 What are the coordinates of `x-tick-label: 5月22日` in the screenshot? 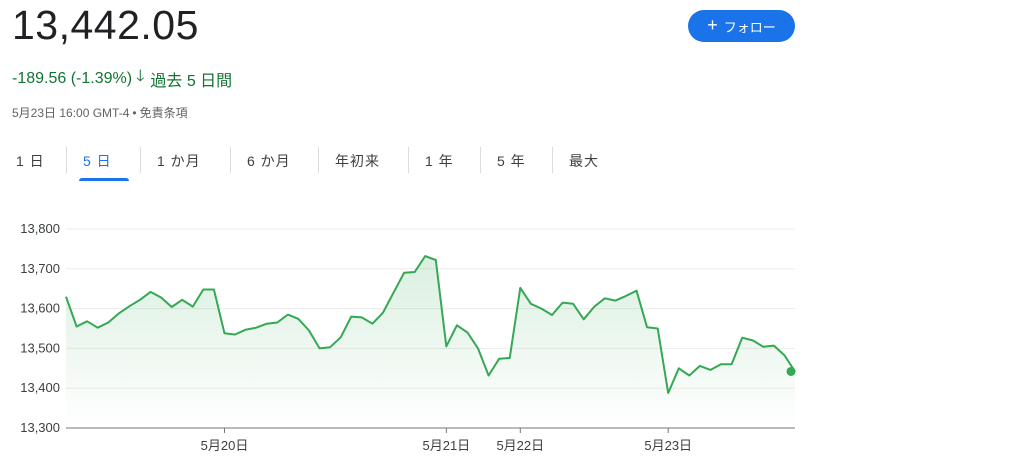 It's located at (520, 445).